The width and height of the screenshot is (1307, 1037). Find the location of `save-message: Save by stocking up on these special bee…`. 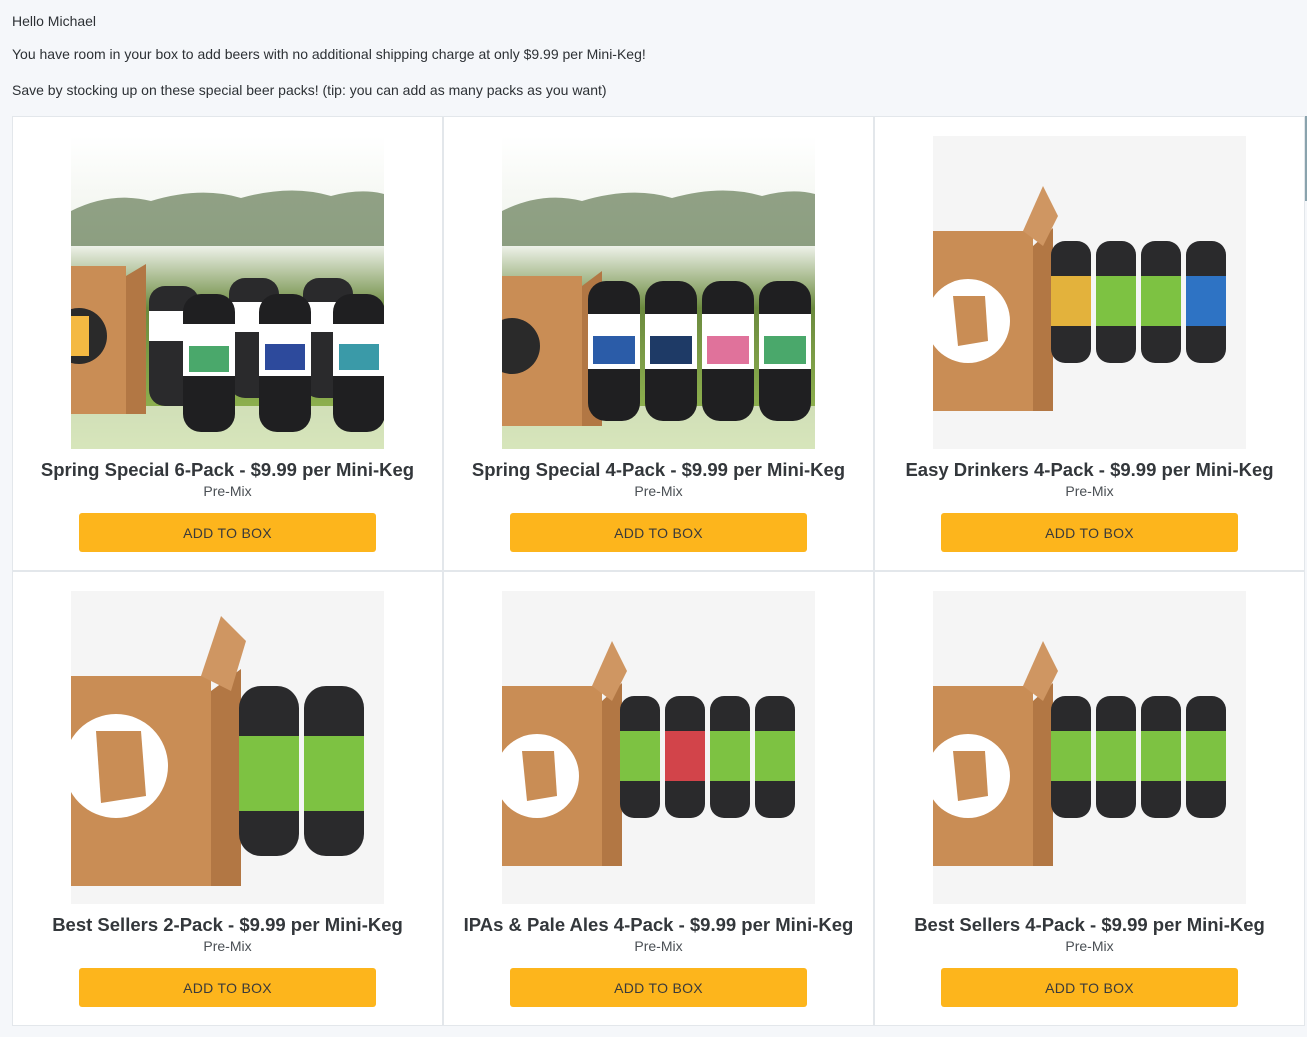

save-message: Save by stocking up on these special bee… is located at coordinates (309, 90).